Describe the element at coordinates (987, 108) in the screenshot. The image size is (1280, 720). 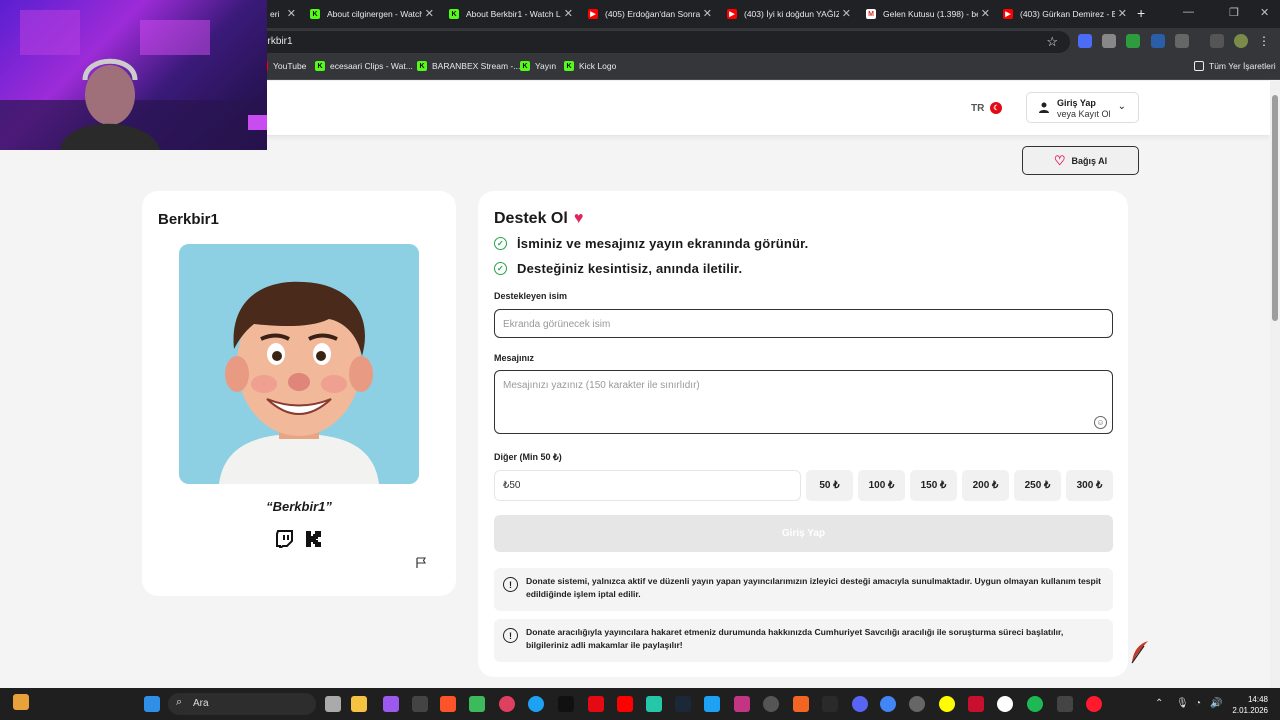
I see `language-selector: TR ☾` at that location.